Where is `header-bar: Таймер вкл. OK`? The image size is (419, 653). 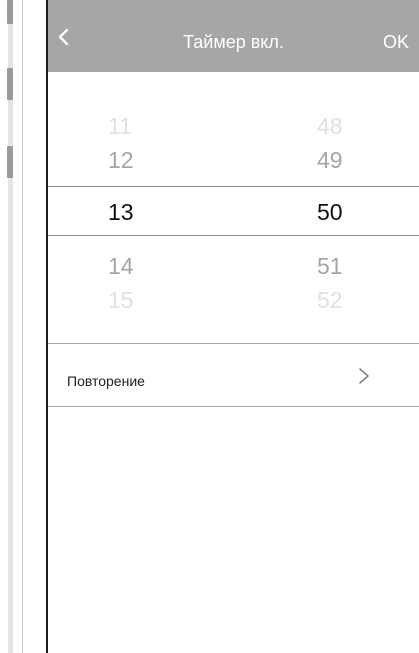 header-bar: Таймер вкл. OK is located at coordinates (233, 36).